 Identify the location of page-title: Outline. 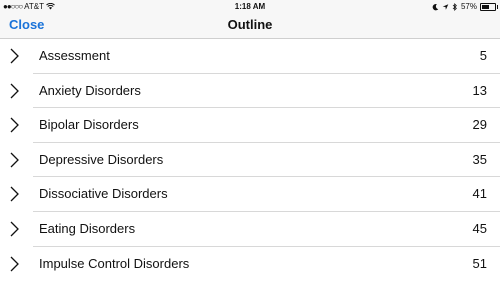
(250, 24).